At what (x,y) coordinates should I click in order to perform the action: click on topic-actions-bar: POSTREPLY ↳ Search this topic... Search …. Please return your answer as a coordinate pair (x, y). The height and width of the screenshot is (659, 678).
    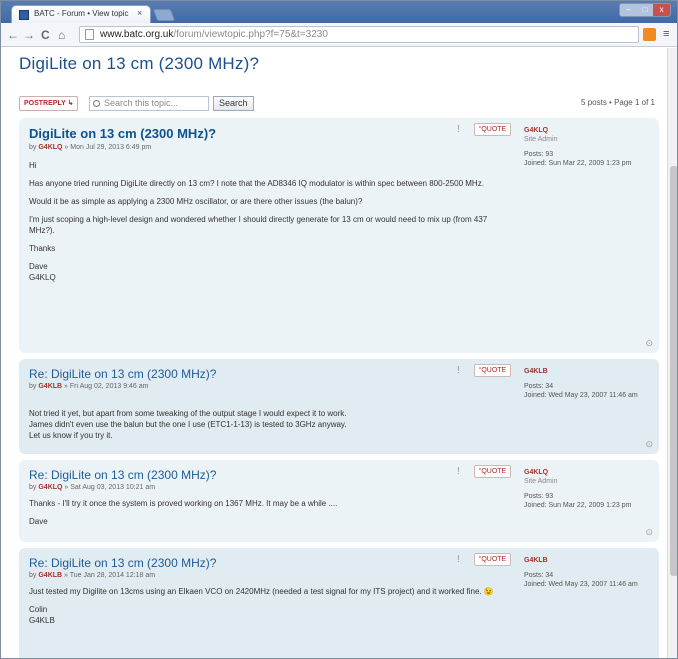
    Looking at the image, I should click on (339, 104).